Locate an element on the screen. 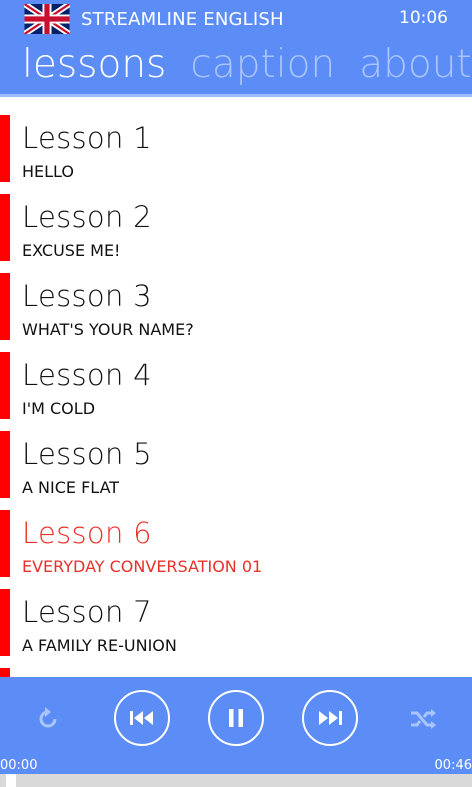  lesson-item-1: Lesson 1 HELLO is located at coordinates (236, 154).